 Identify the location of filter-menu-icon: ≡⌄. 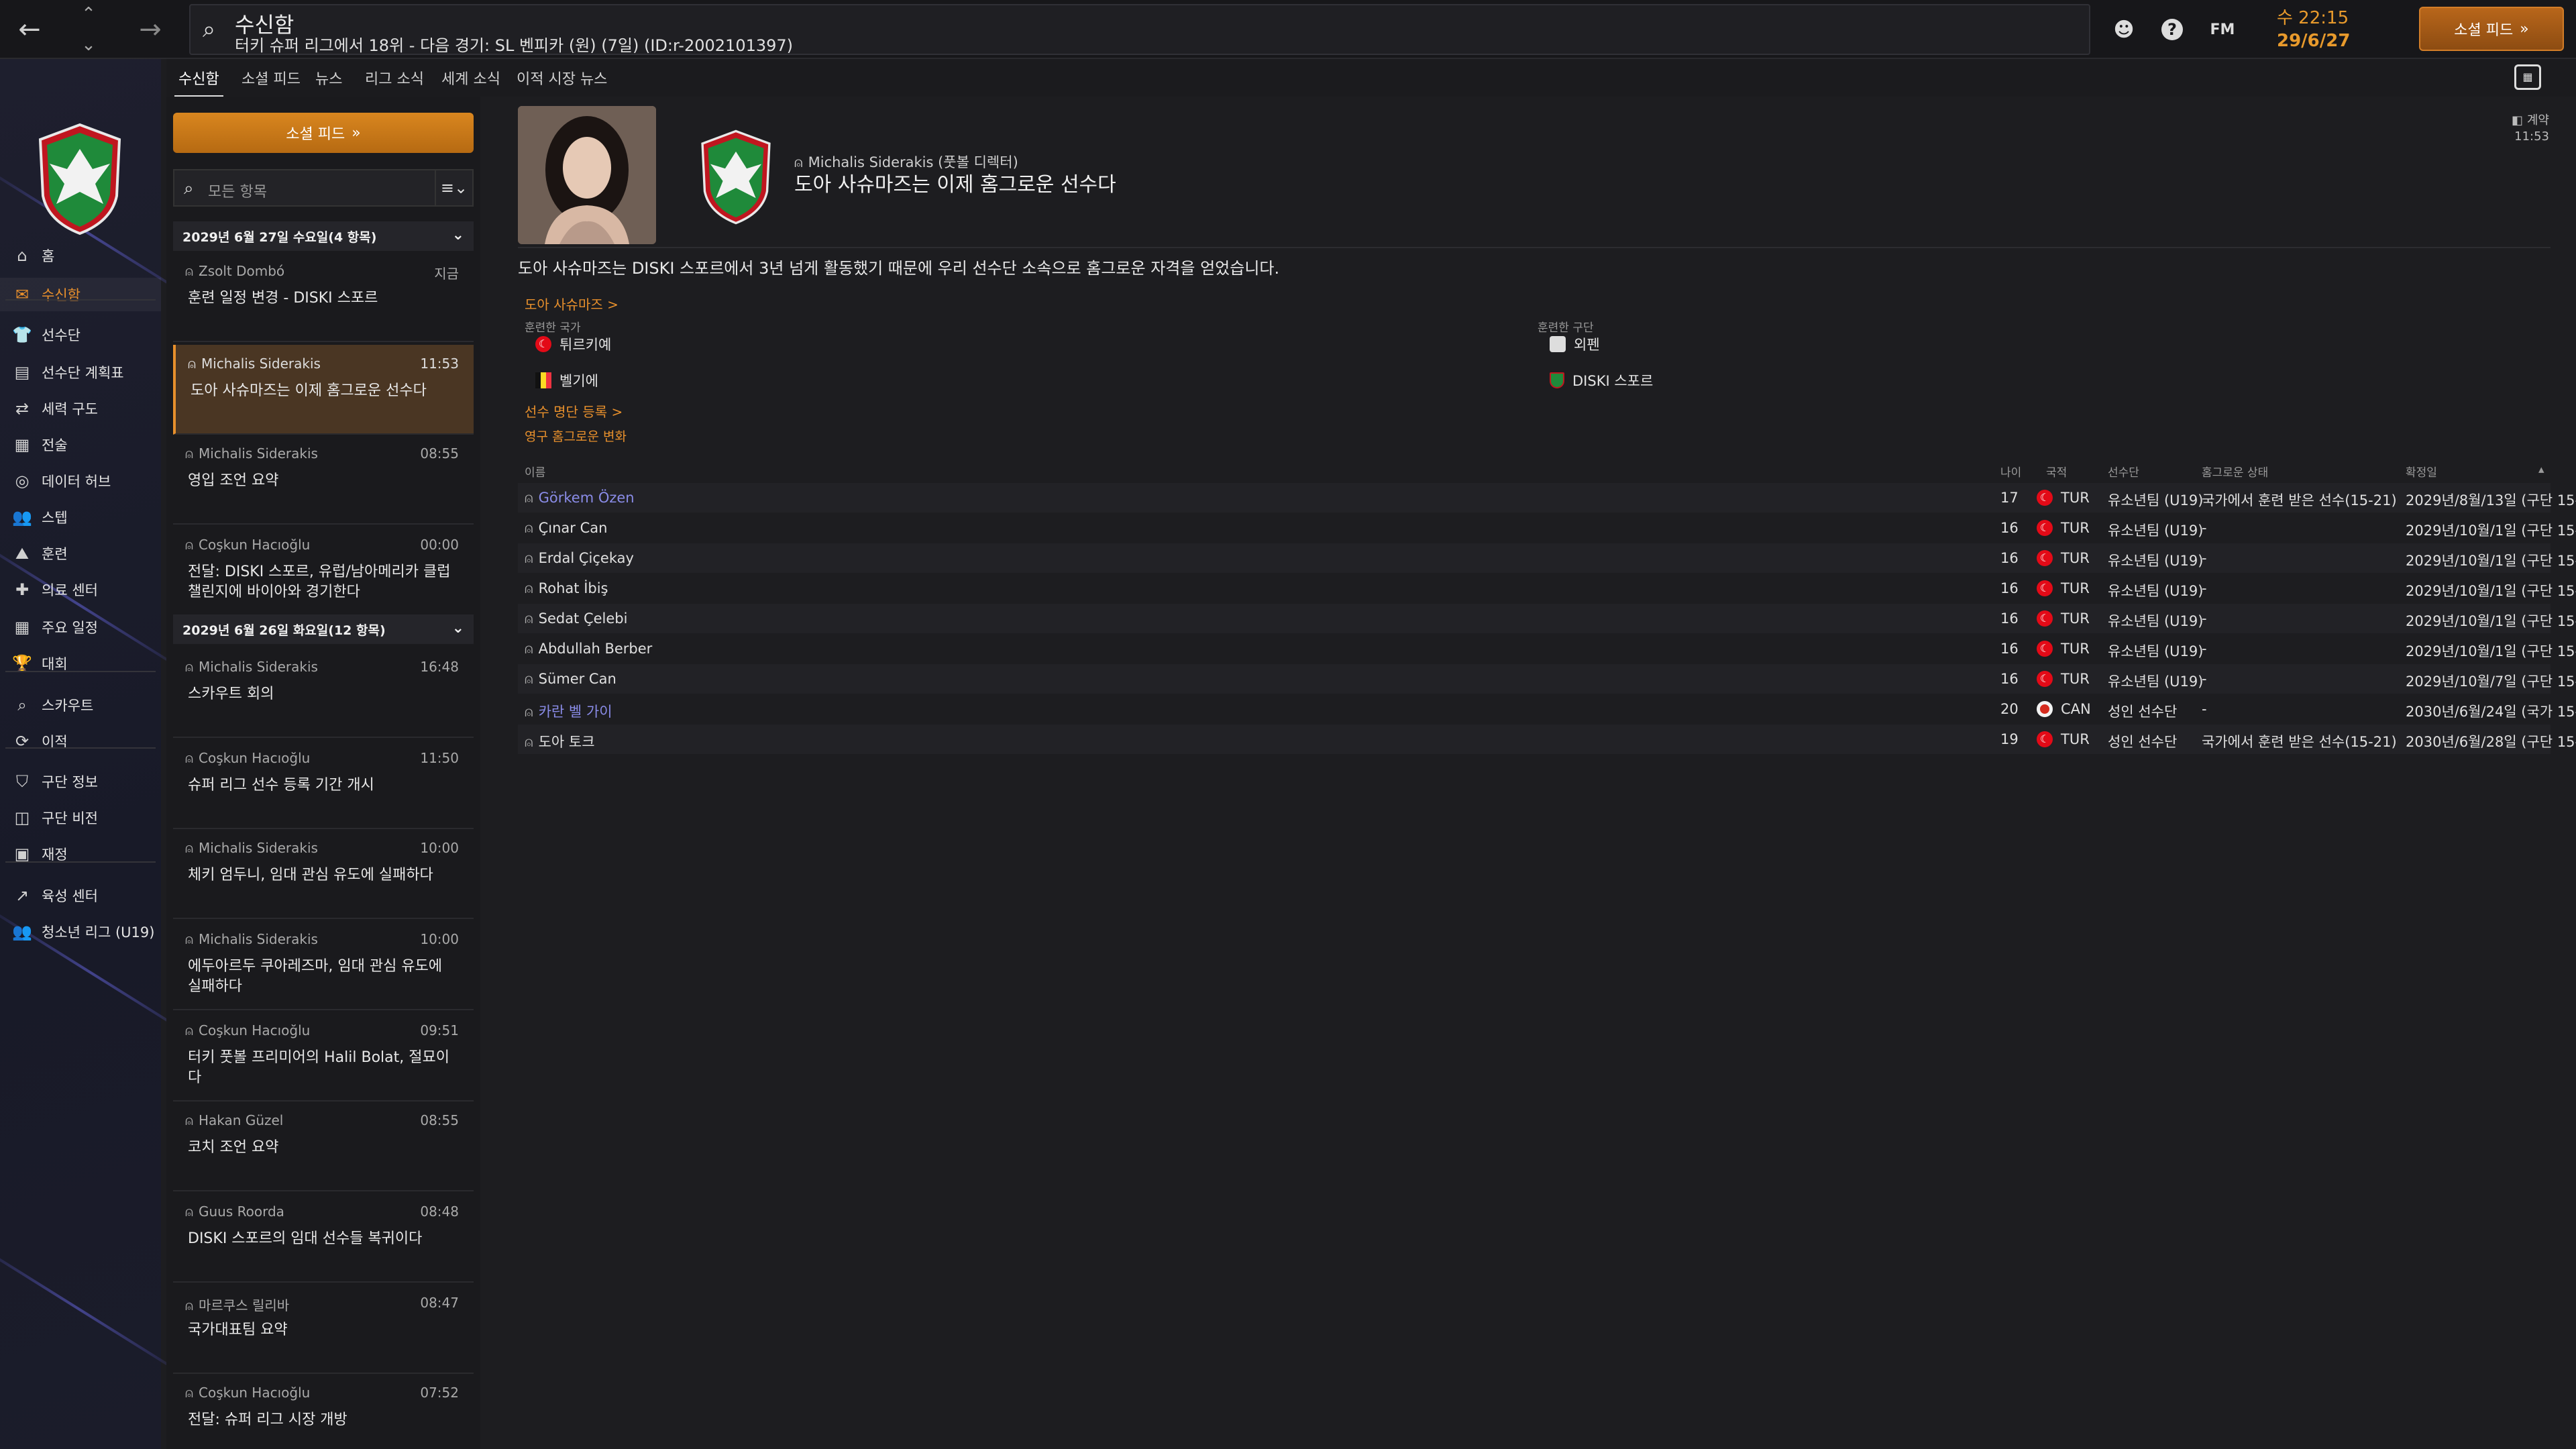
(453, 187).